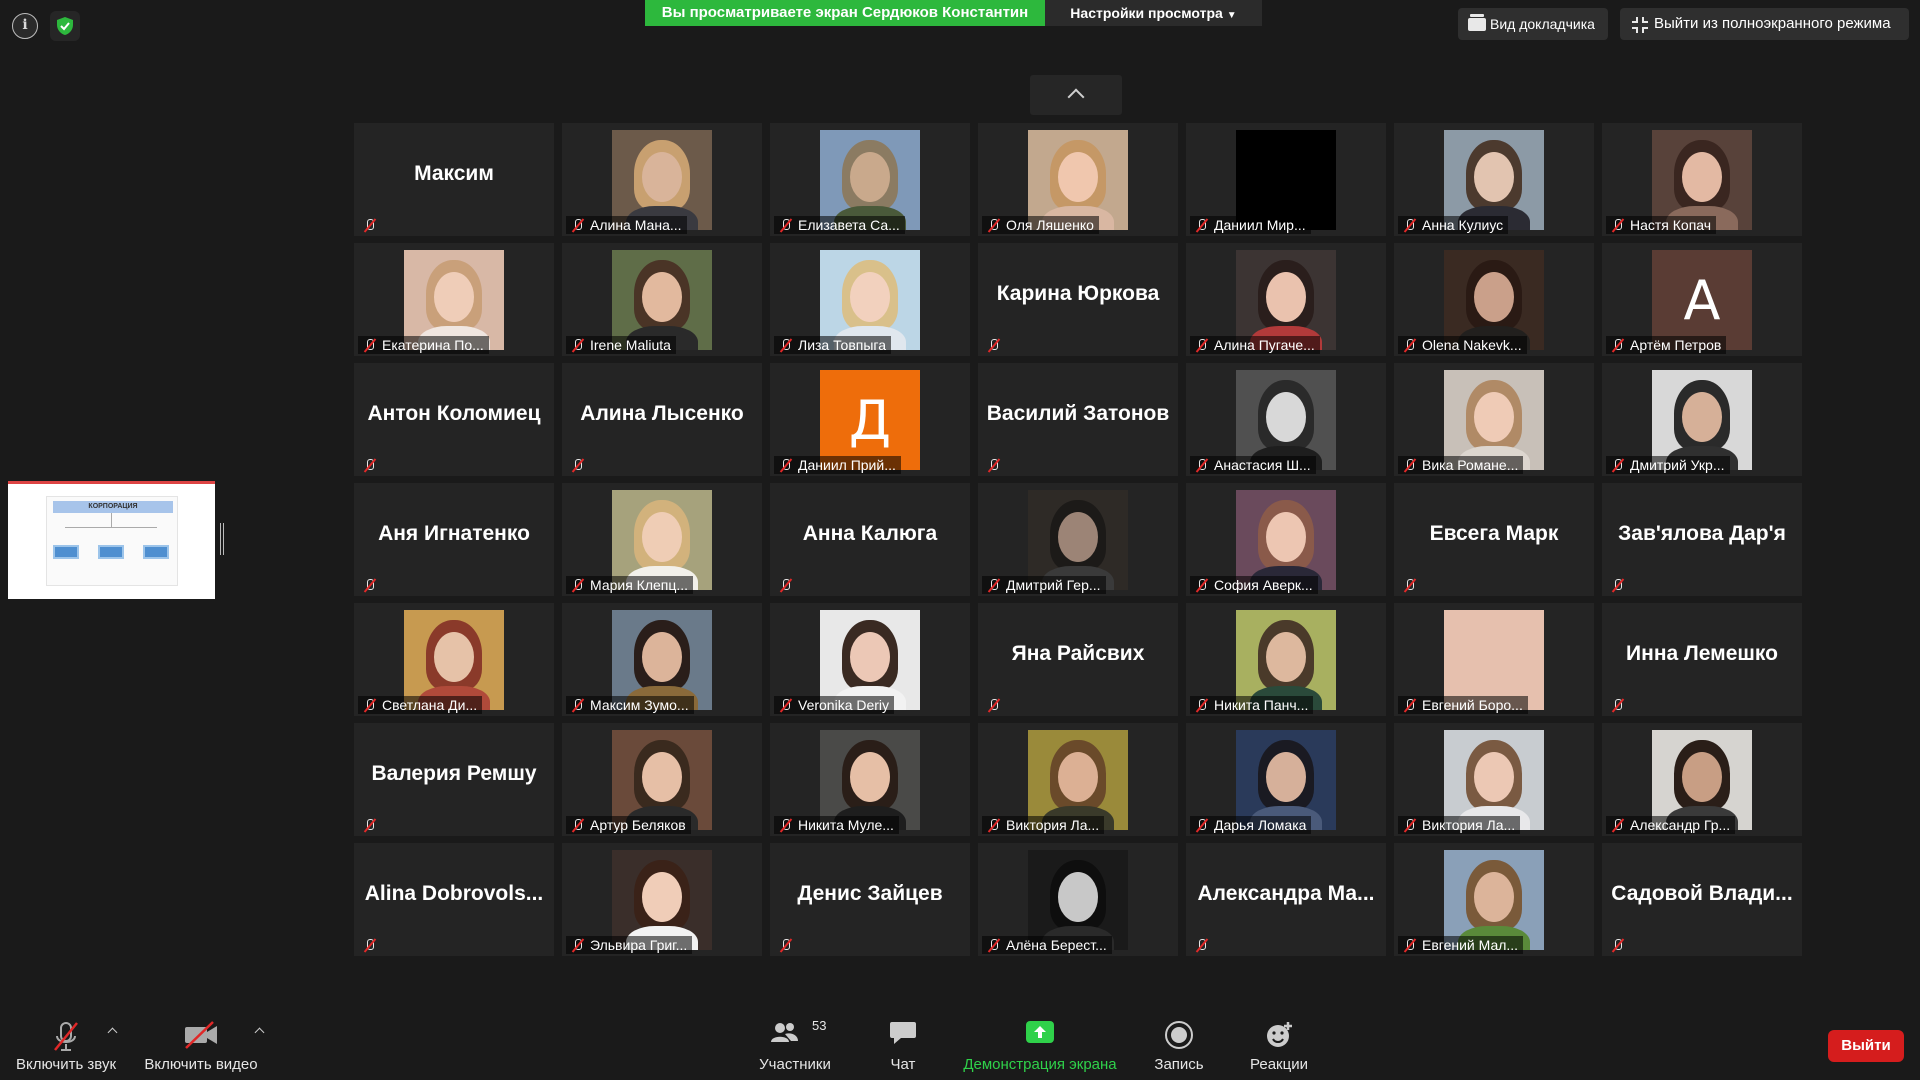 The width and height of the screenshot is (1920, 1080). I want to click on participant-tile: А Артём Петров, so click(1702, 299).